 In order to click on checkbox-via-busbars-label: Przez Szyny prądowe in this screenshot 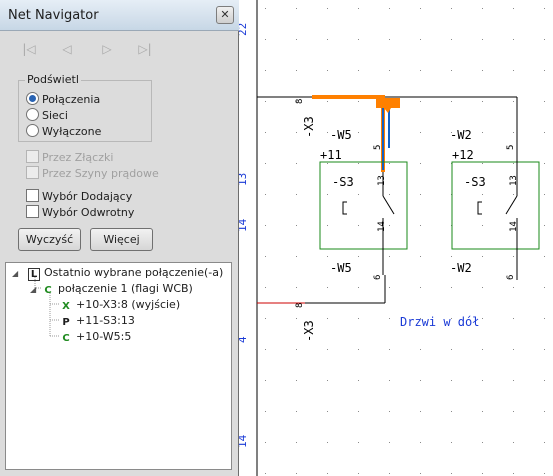, I will do `click(100, 173)`.